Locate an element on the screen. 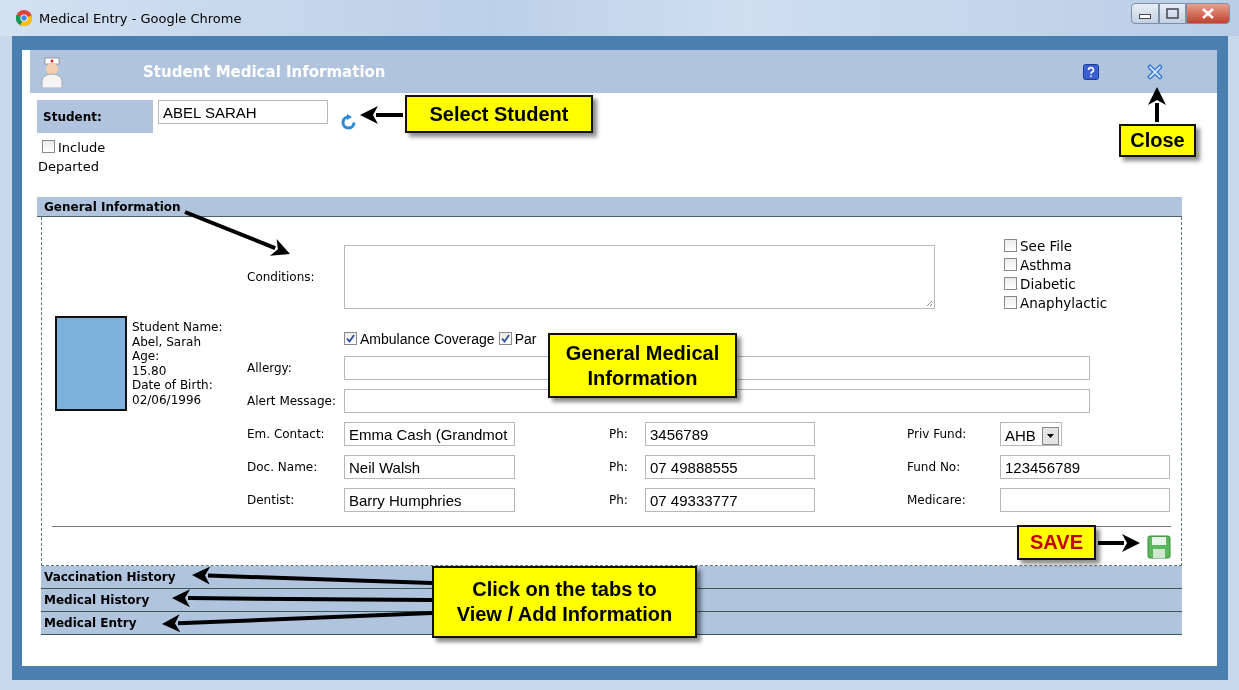  profile-label: Date of Birth: is located at coordinates (173, 385).